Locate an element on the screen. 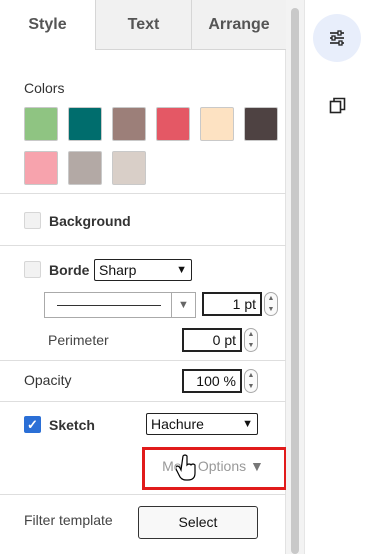 This screenshot has width=369, height=554. perimeter-label: Perimeter is located at coordinates (78, 340).